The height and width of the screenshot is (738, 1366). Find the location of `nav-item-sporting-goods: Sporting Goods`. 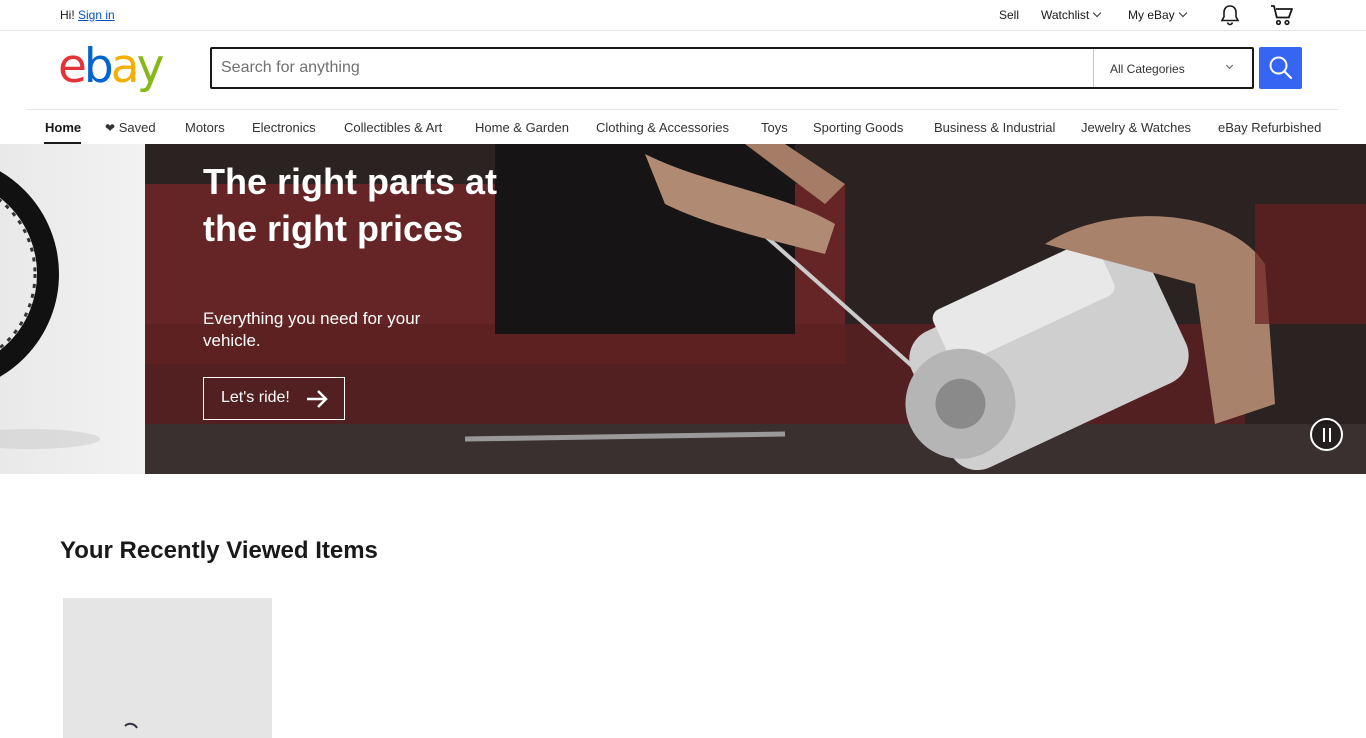

nav-item-sporting-goods: Sporting Goods is located at coordinates (858, 127).